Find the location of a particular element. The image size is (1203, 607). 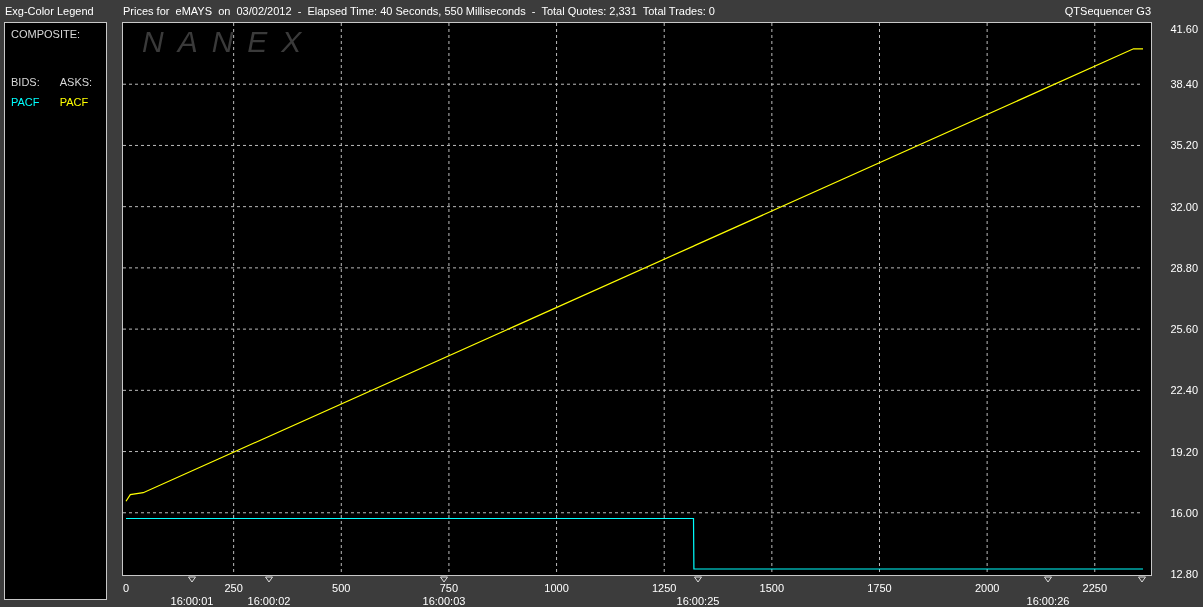

time-label: 16:00:03 is located at coordinates (444, 601).